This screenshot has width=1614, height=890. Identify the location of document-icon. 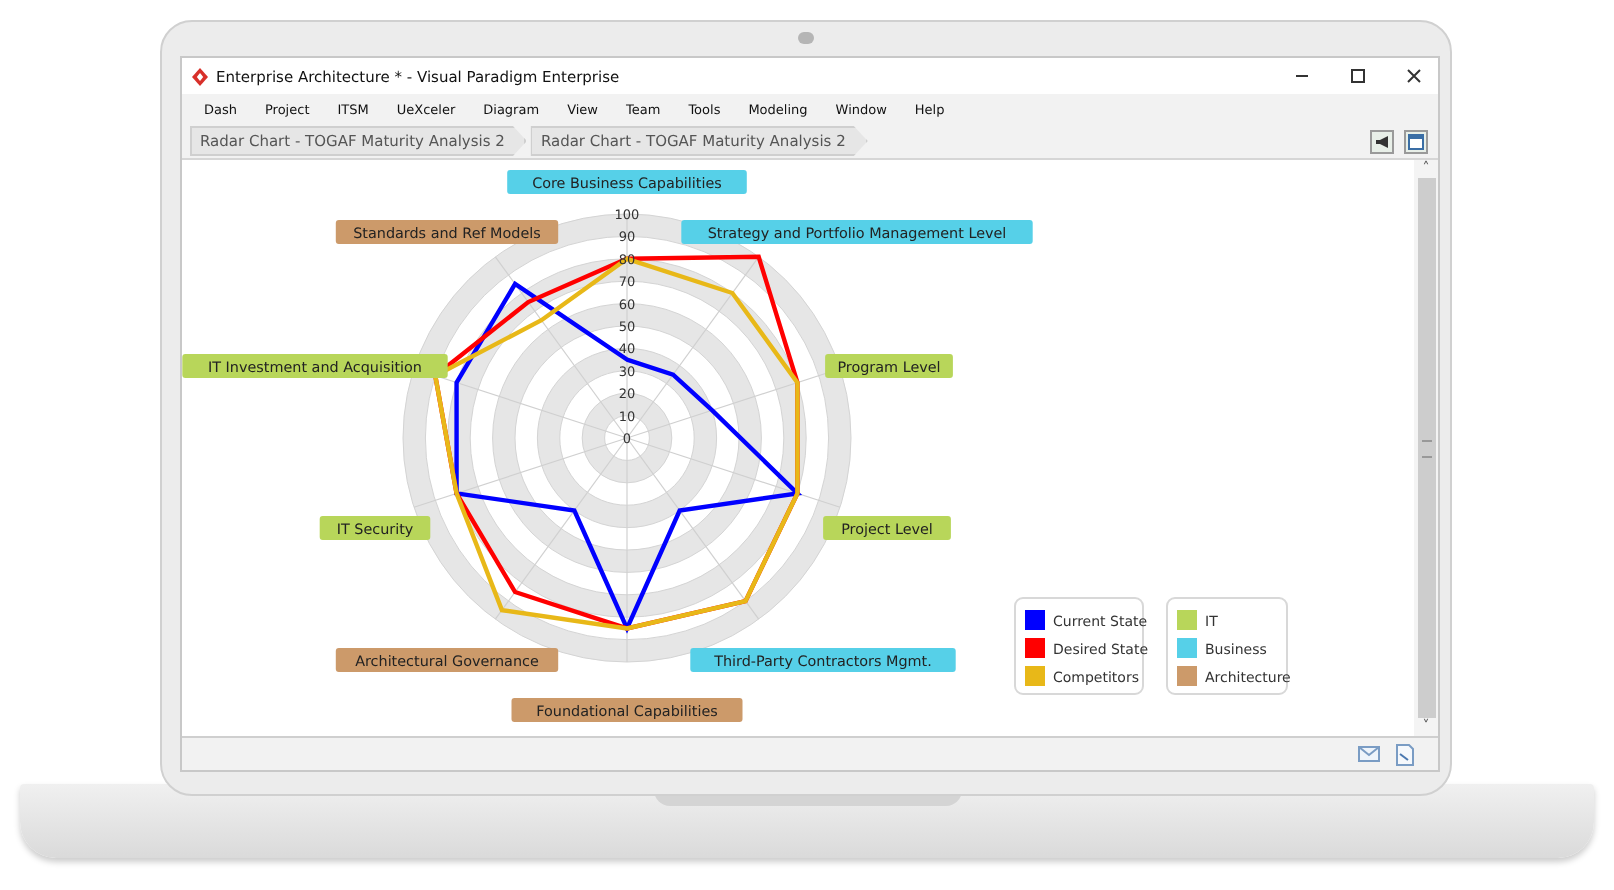
(1405, 754).